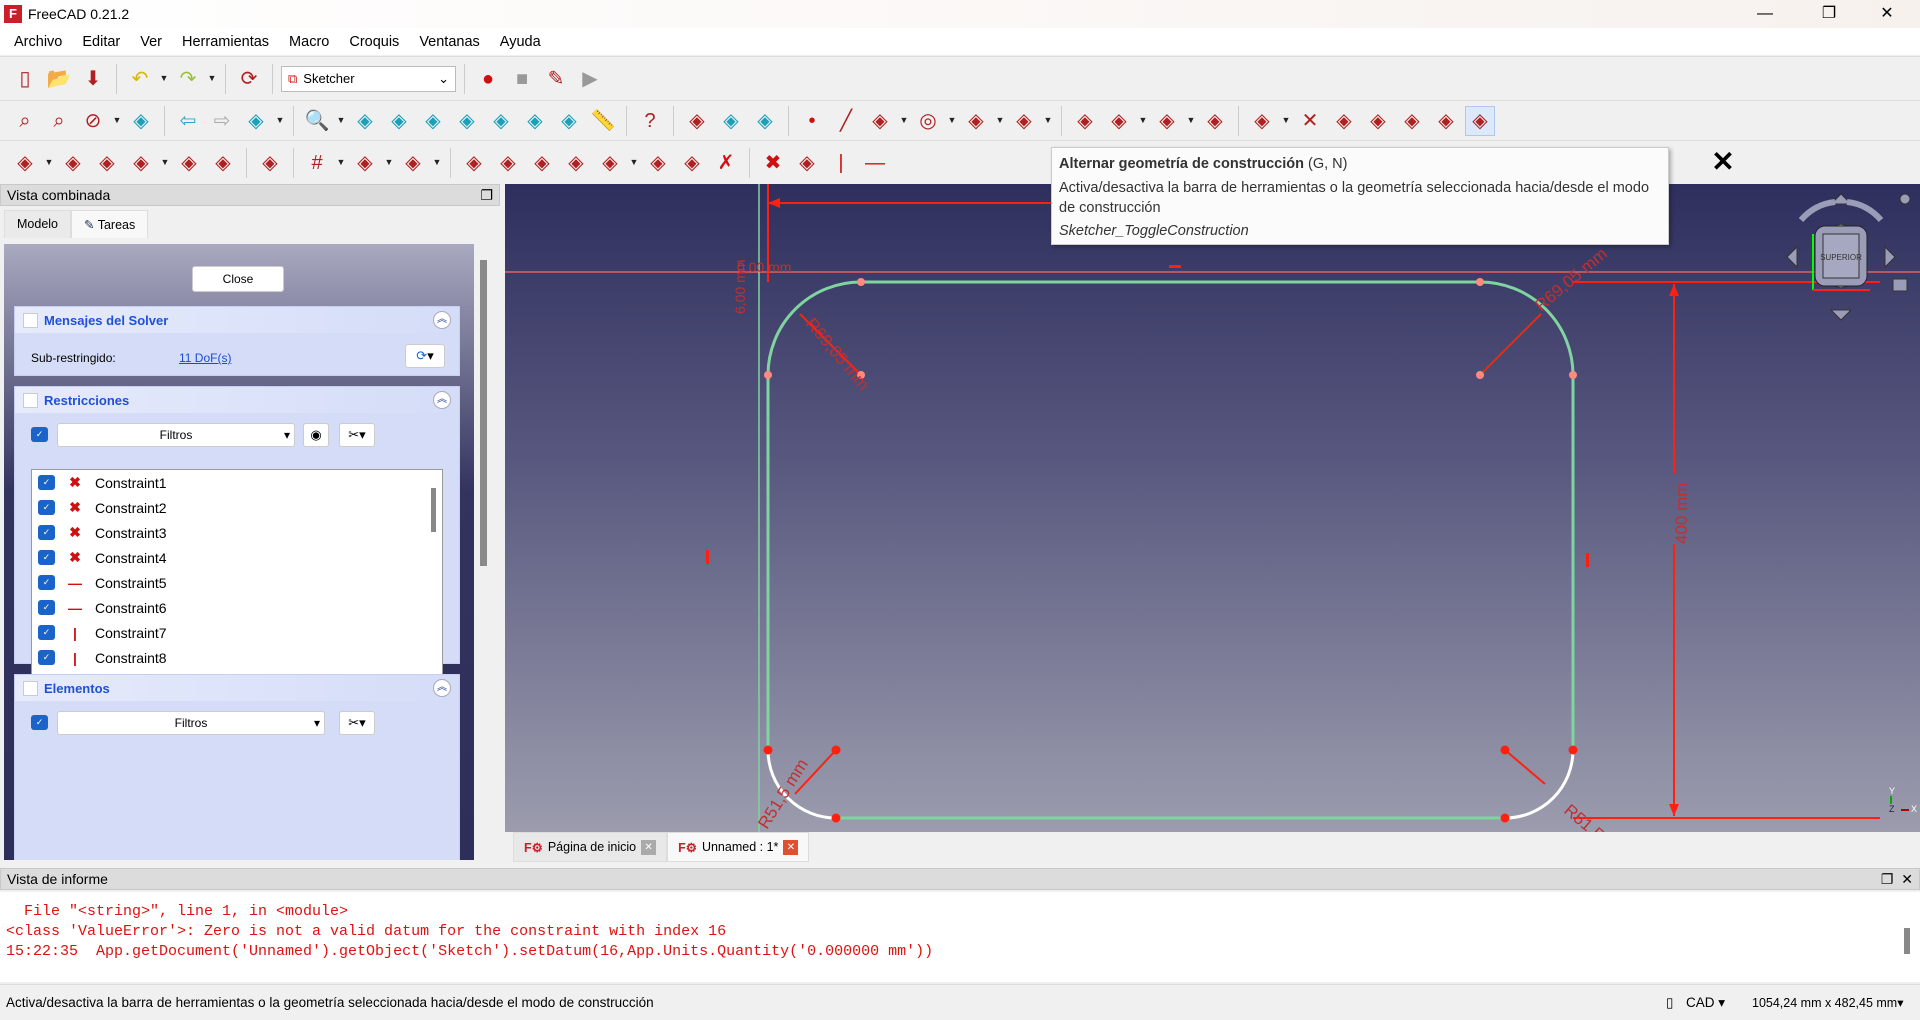 The width and height of the screenshot is (1920, 1020). I want to click on eye-icon: ◉, so click(316, 435).